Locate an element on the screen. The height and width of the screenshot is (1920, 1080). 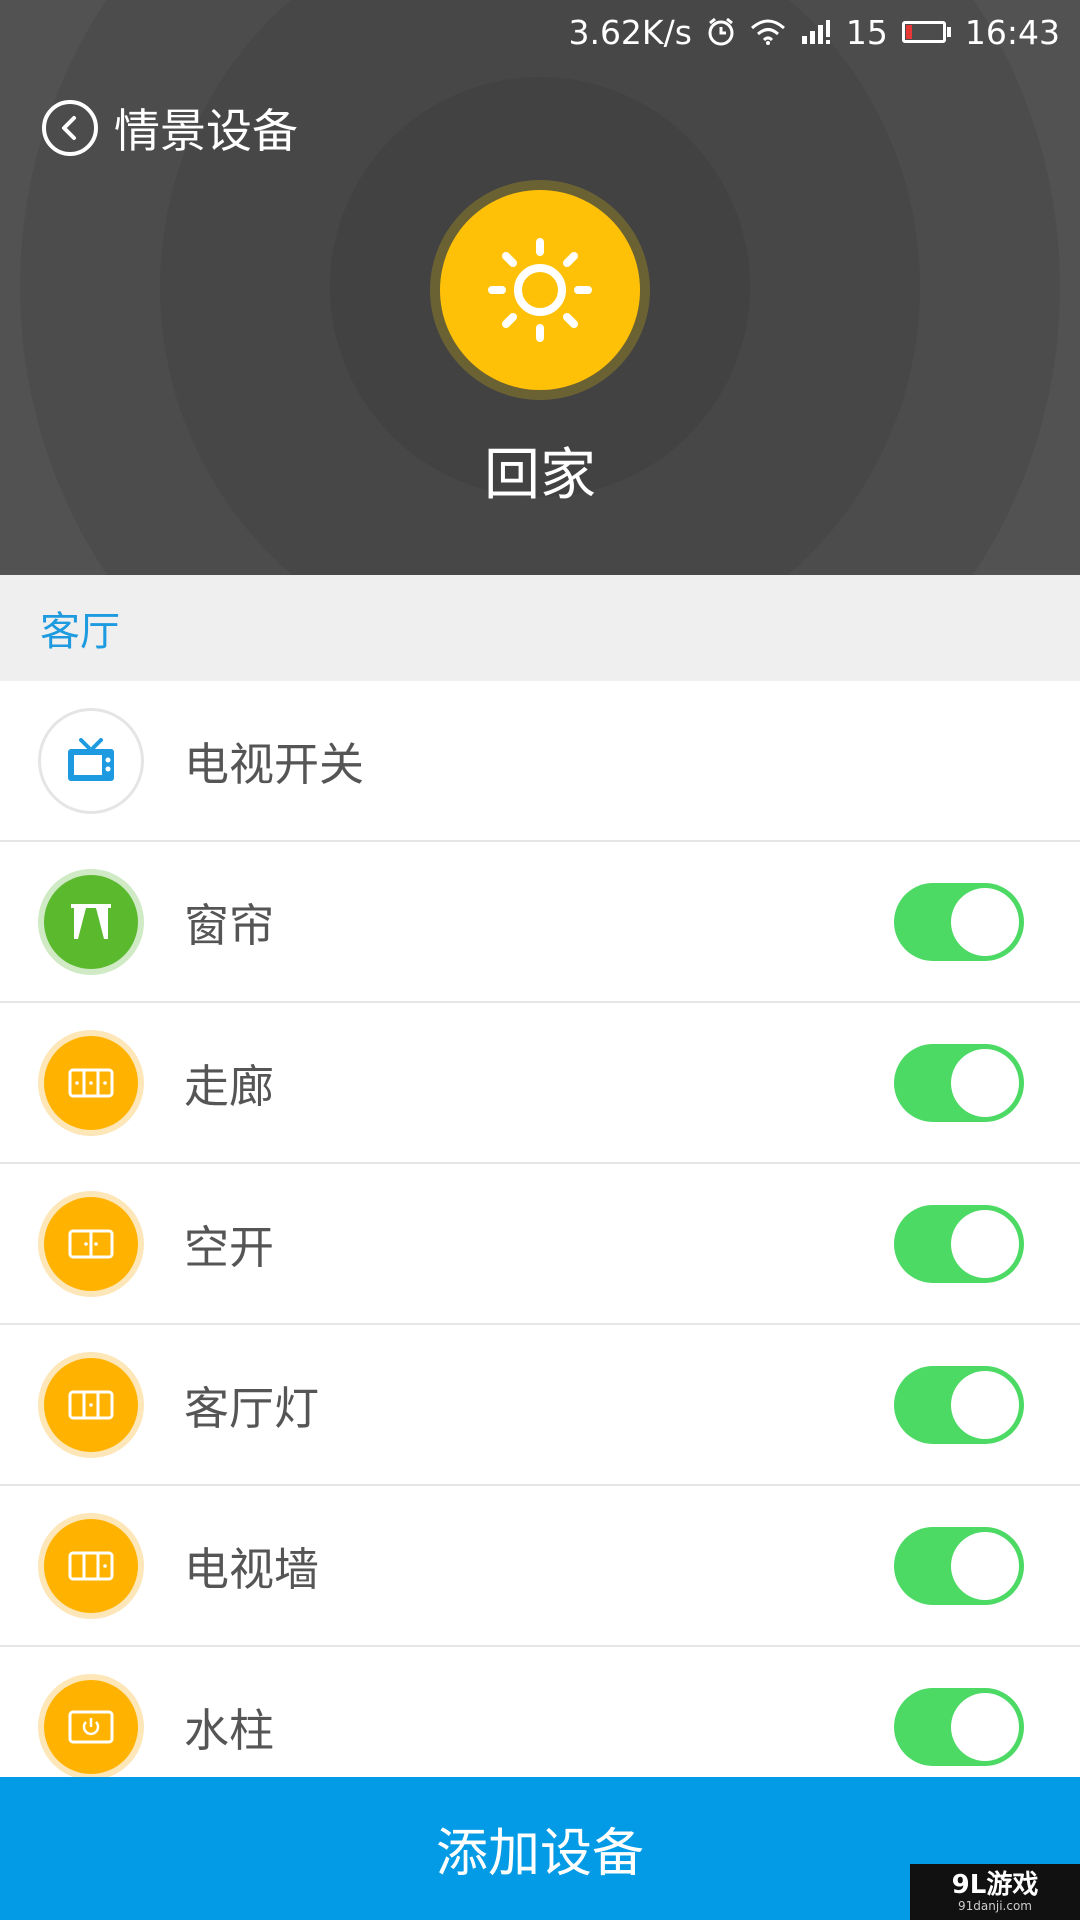
page-title: 情景设备 is located at coordinates (206, 131).